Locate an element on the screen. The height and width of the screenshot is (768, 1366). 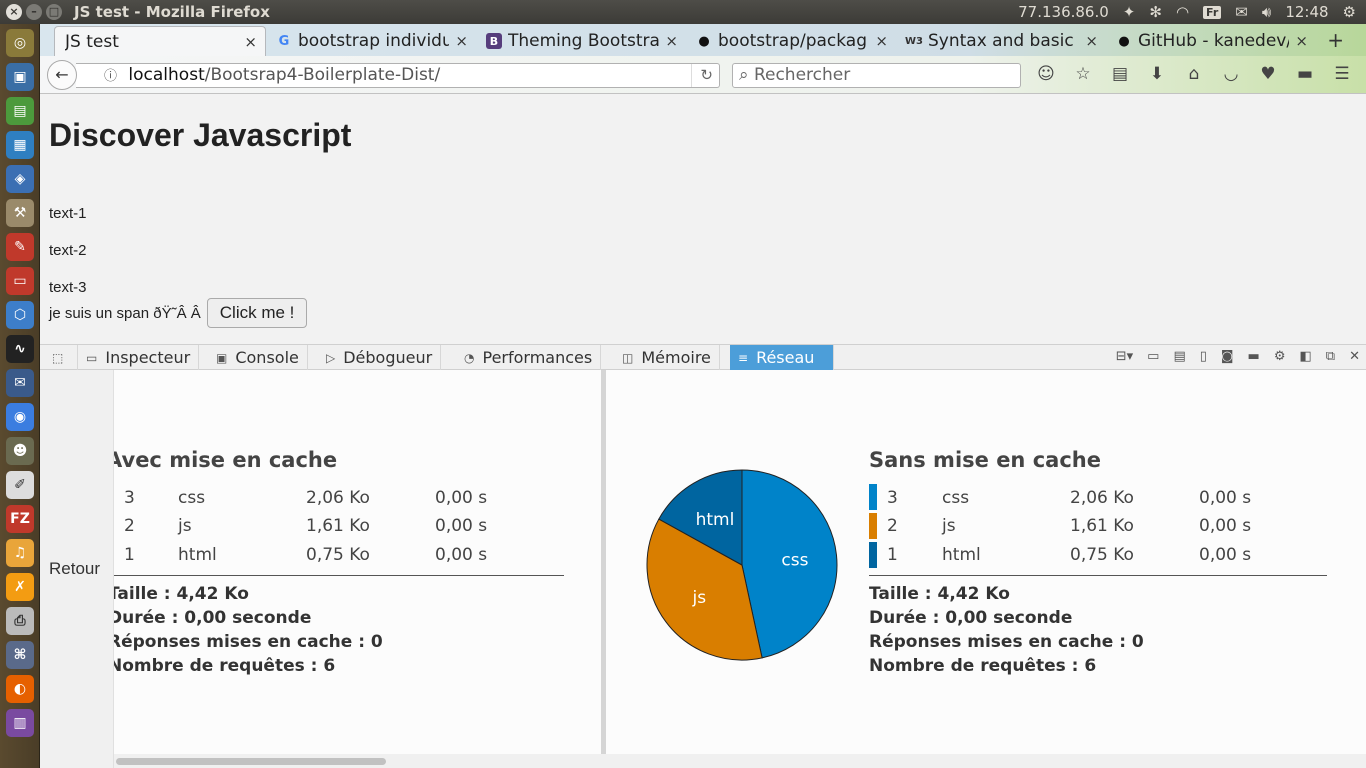
table-row: 2 js 1,61 Ko 0,00 s is located at coordinates (357, 527).